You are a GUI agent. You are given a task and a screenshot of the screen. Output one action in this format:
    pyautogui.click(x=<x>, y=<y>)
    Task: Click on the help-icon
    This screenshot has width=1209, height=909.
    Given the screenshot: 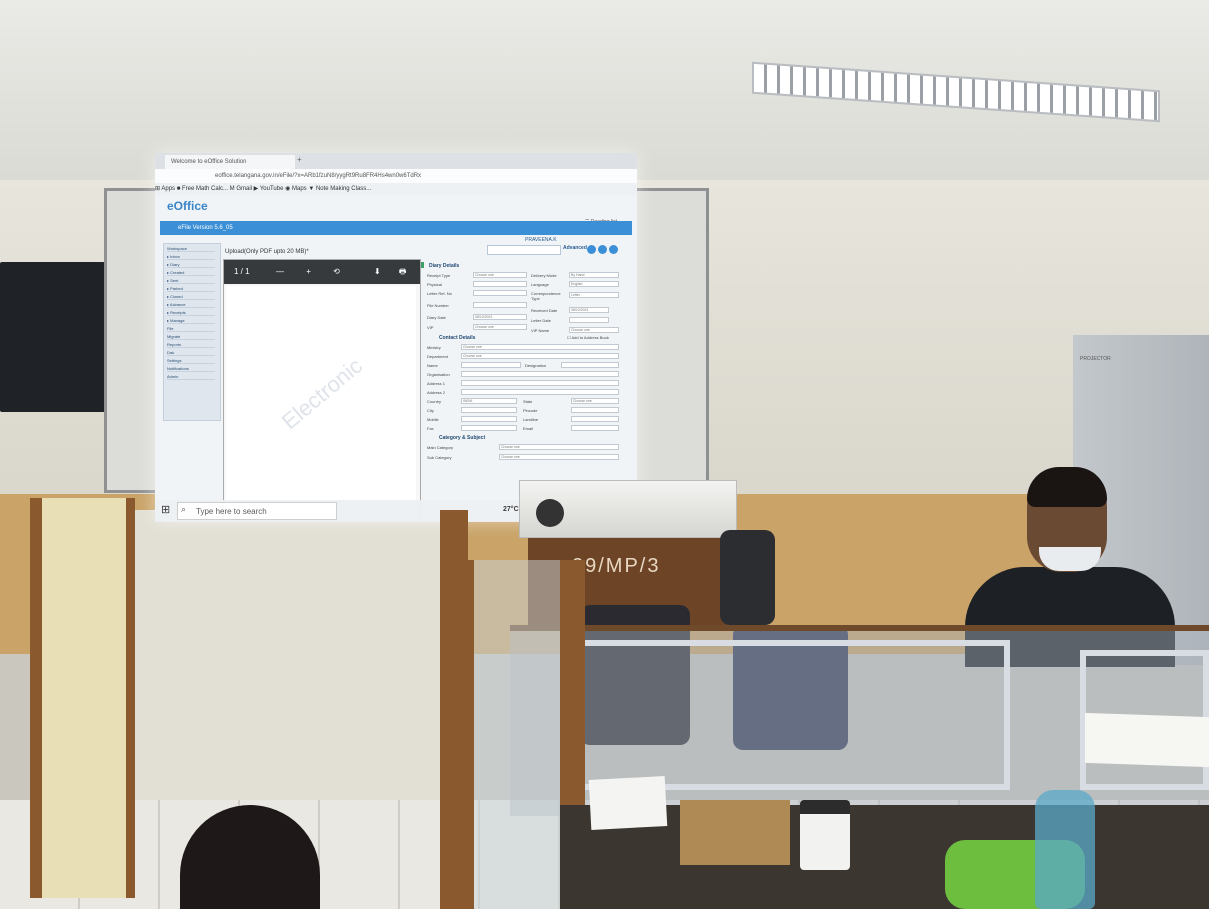 What is the action you would take?
    pyautogui.click(x=602, y=249)
    